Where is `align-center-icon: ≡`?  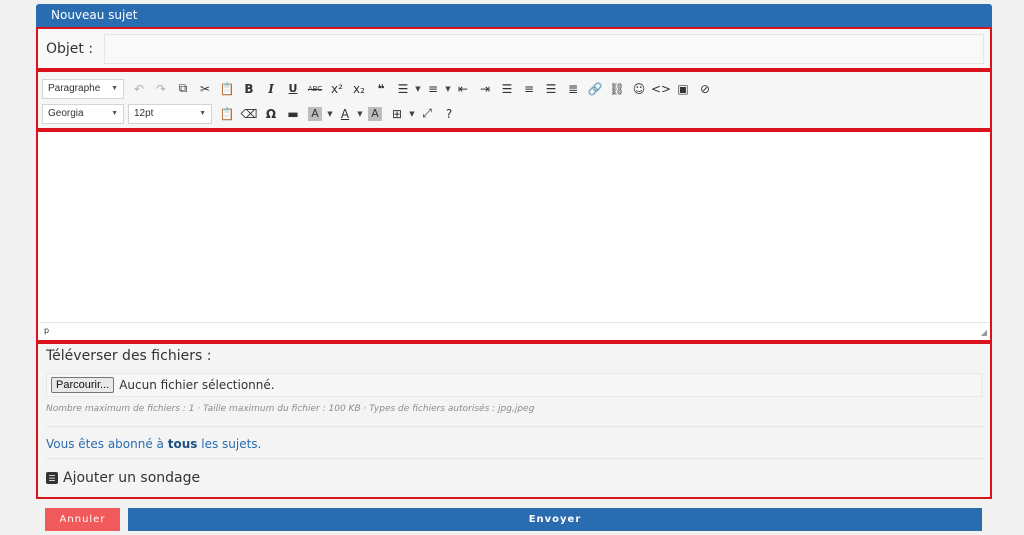 align-center-icon: ≡ is located at coordinates (529, 89).